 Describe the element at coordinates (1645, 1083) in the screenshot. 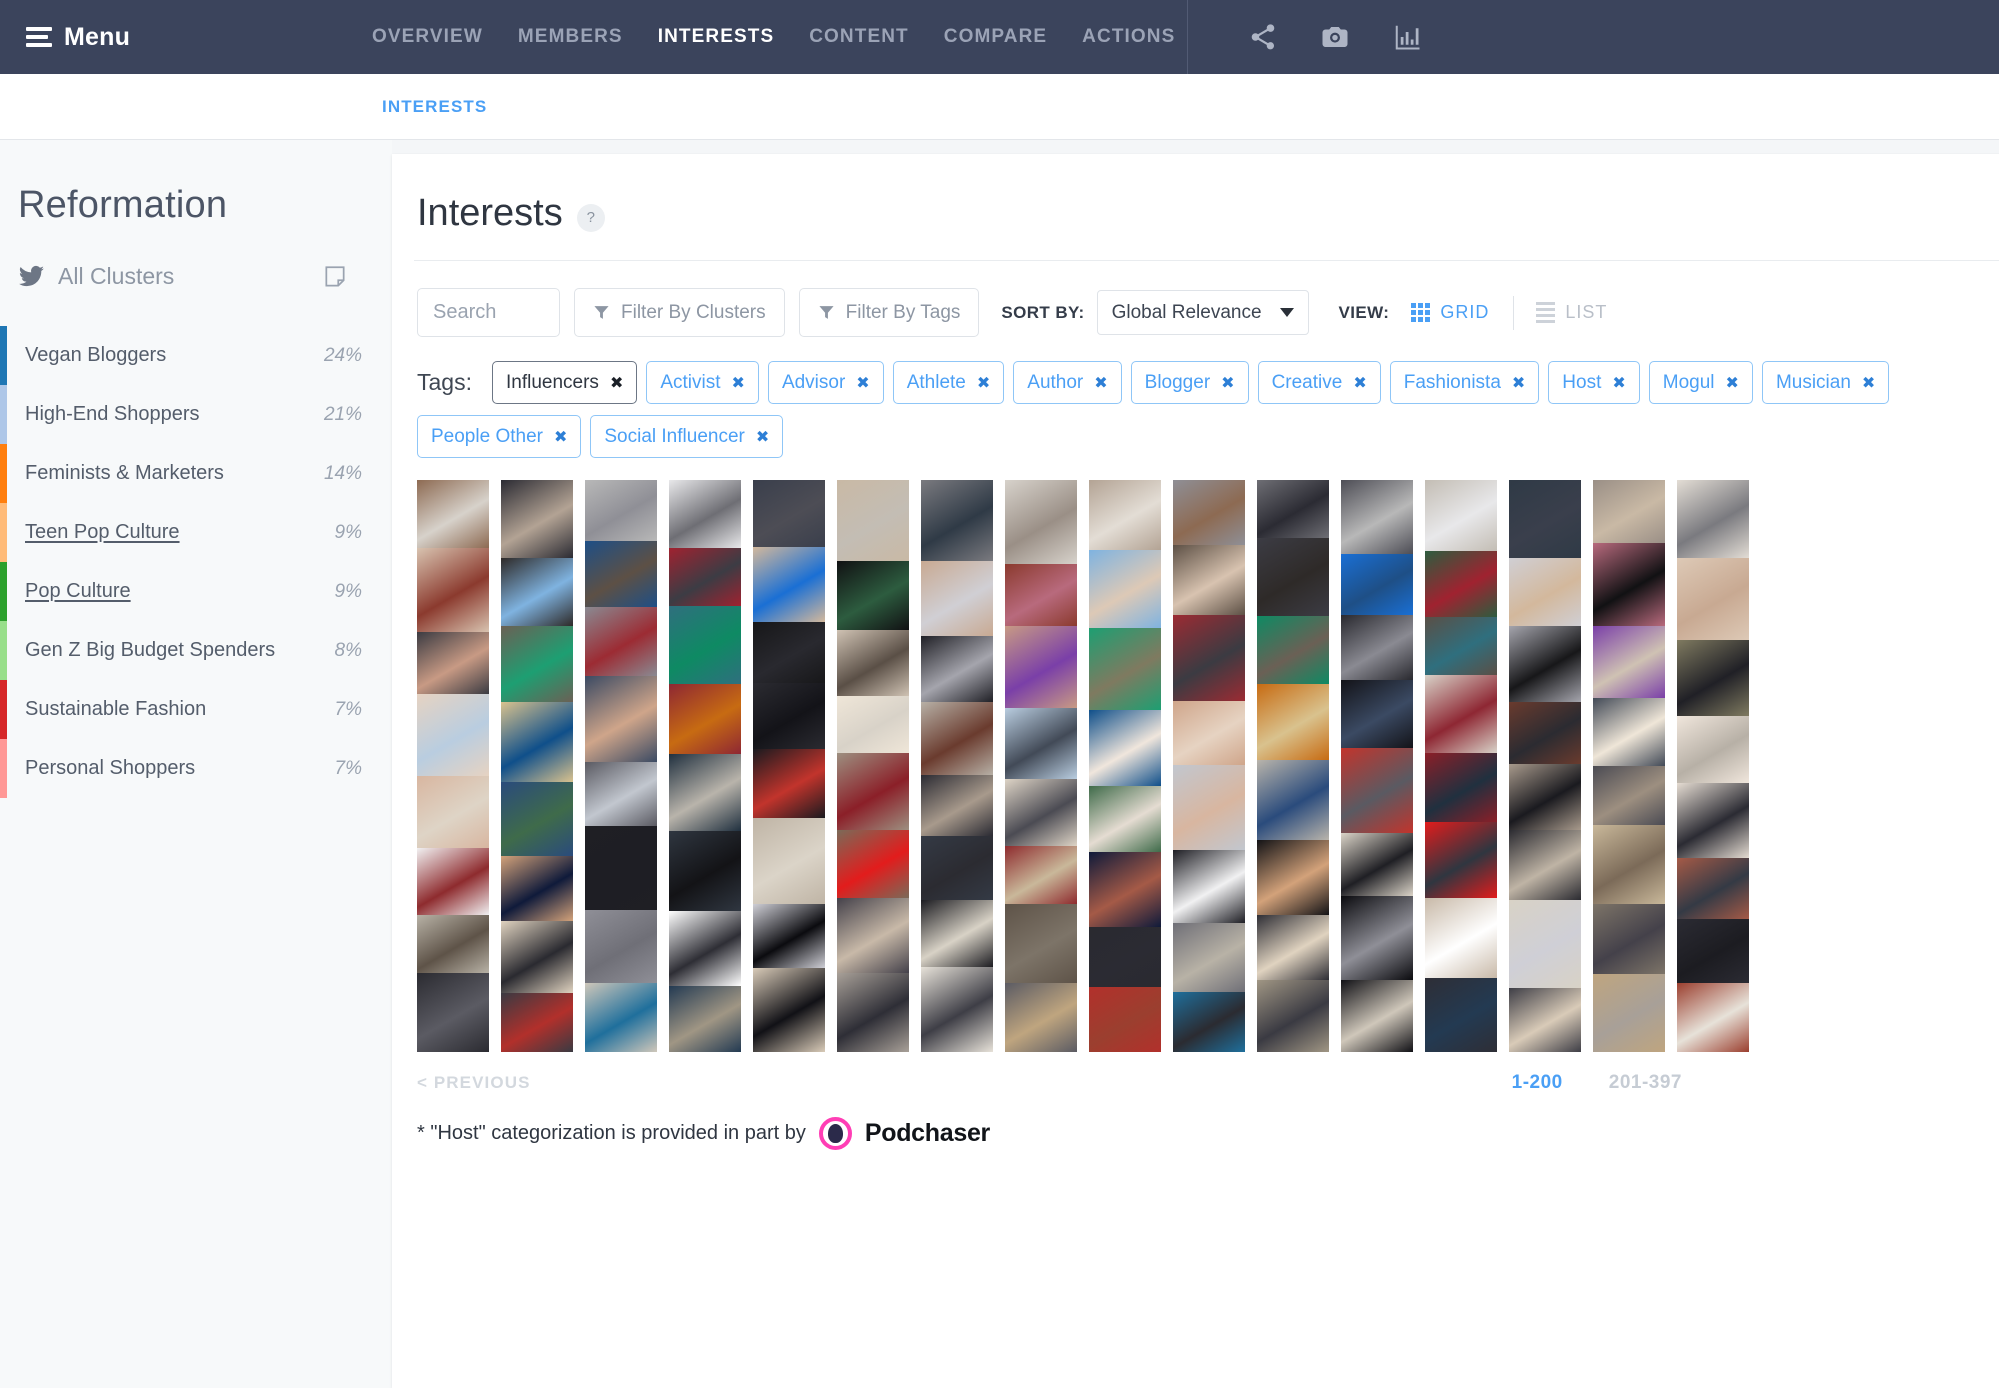

I see `page-201-397: 201-397` at that location.